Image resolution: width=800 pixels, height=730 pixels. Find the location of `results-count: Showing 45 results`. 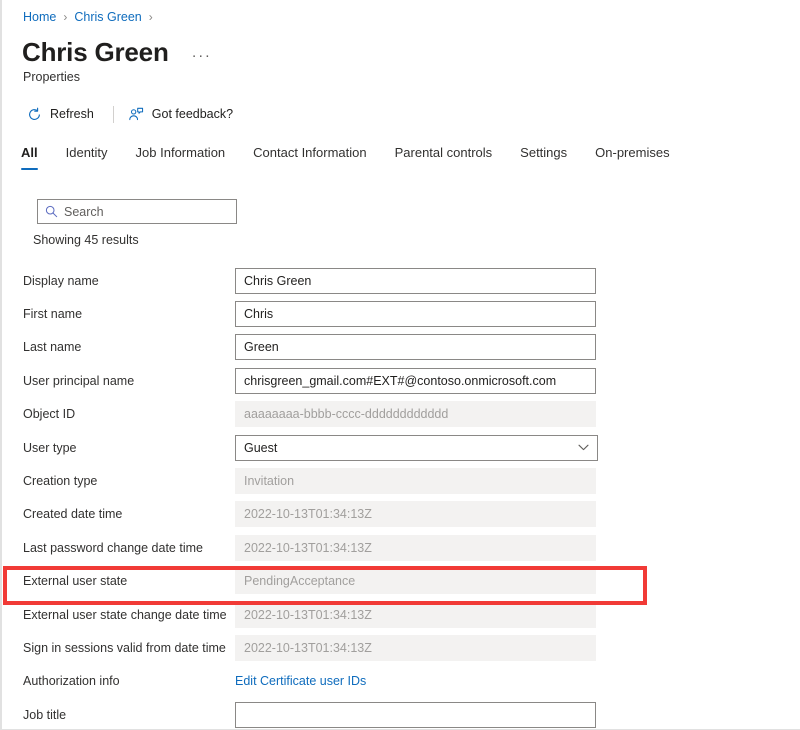

results-count: Showing 45 results is located at coordinates (86, 240).